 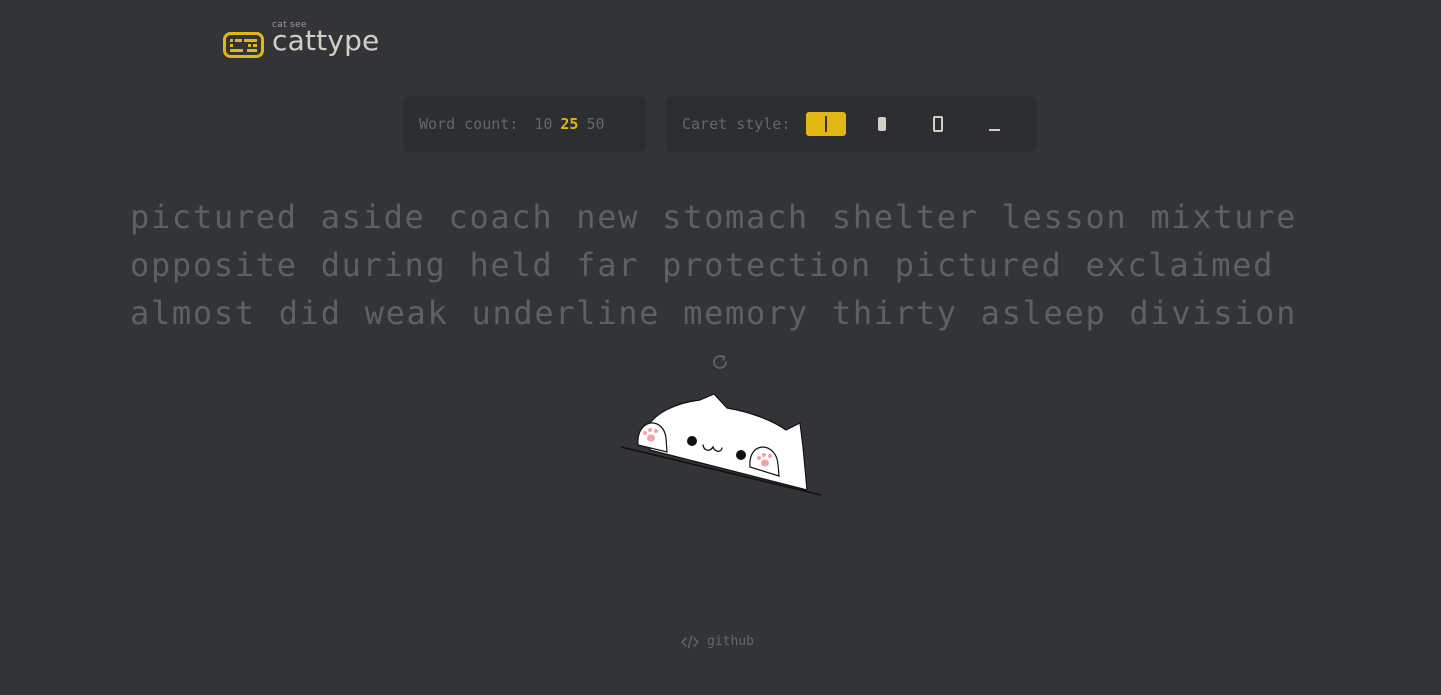 What do you see at coordinates (736, 124) in the screenshot?
I see `caret-style-label: Caret style:` at bounding box center [736, 124].